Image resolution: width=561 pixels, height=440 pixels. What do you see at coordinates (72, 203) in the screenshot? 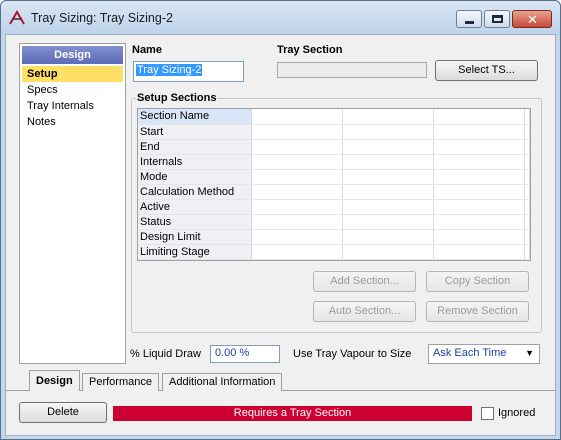
I see `design-nav-panel: Design Setup Specs Tray Internals Notes` at bounding box center [72, 203].